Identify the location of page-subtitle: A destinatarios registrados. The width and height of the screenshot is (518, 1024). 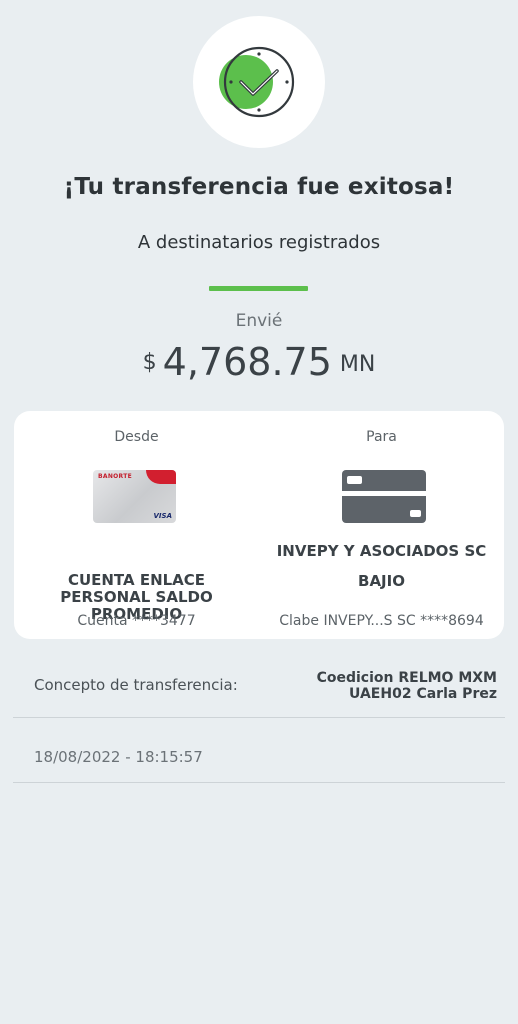
(259, 242).